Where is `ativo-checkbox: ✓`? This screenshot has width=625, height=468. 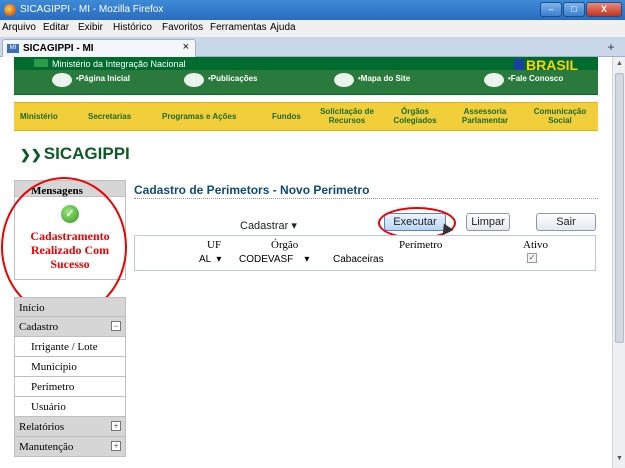
ativo-checkbox: ✓ is located at coordinates (532, 258).